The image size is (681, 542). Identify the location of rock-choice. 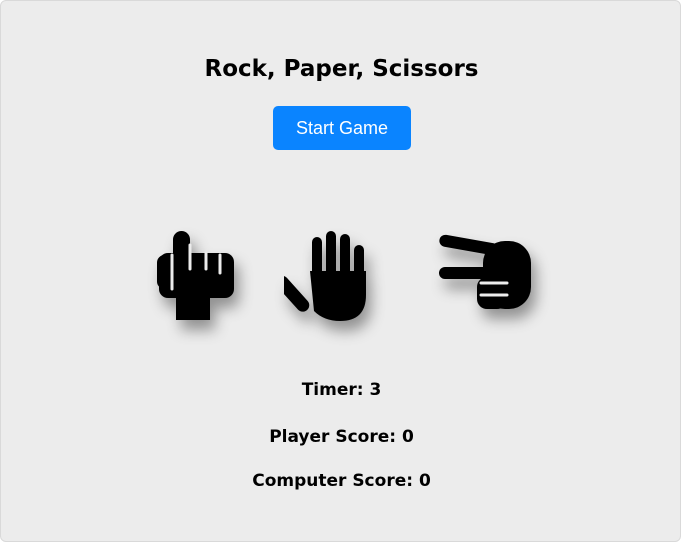
(196, 275).